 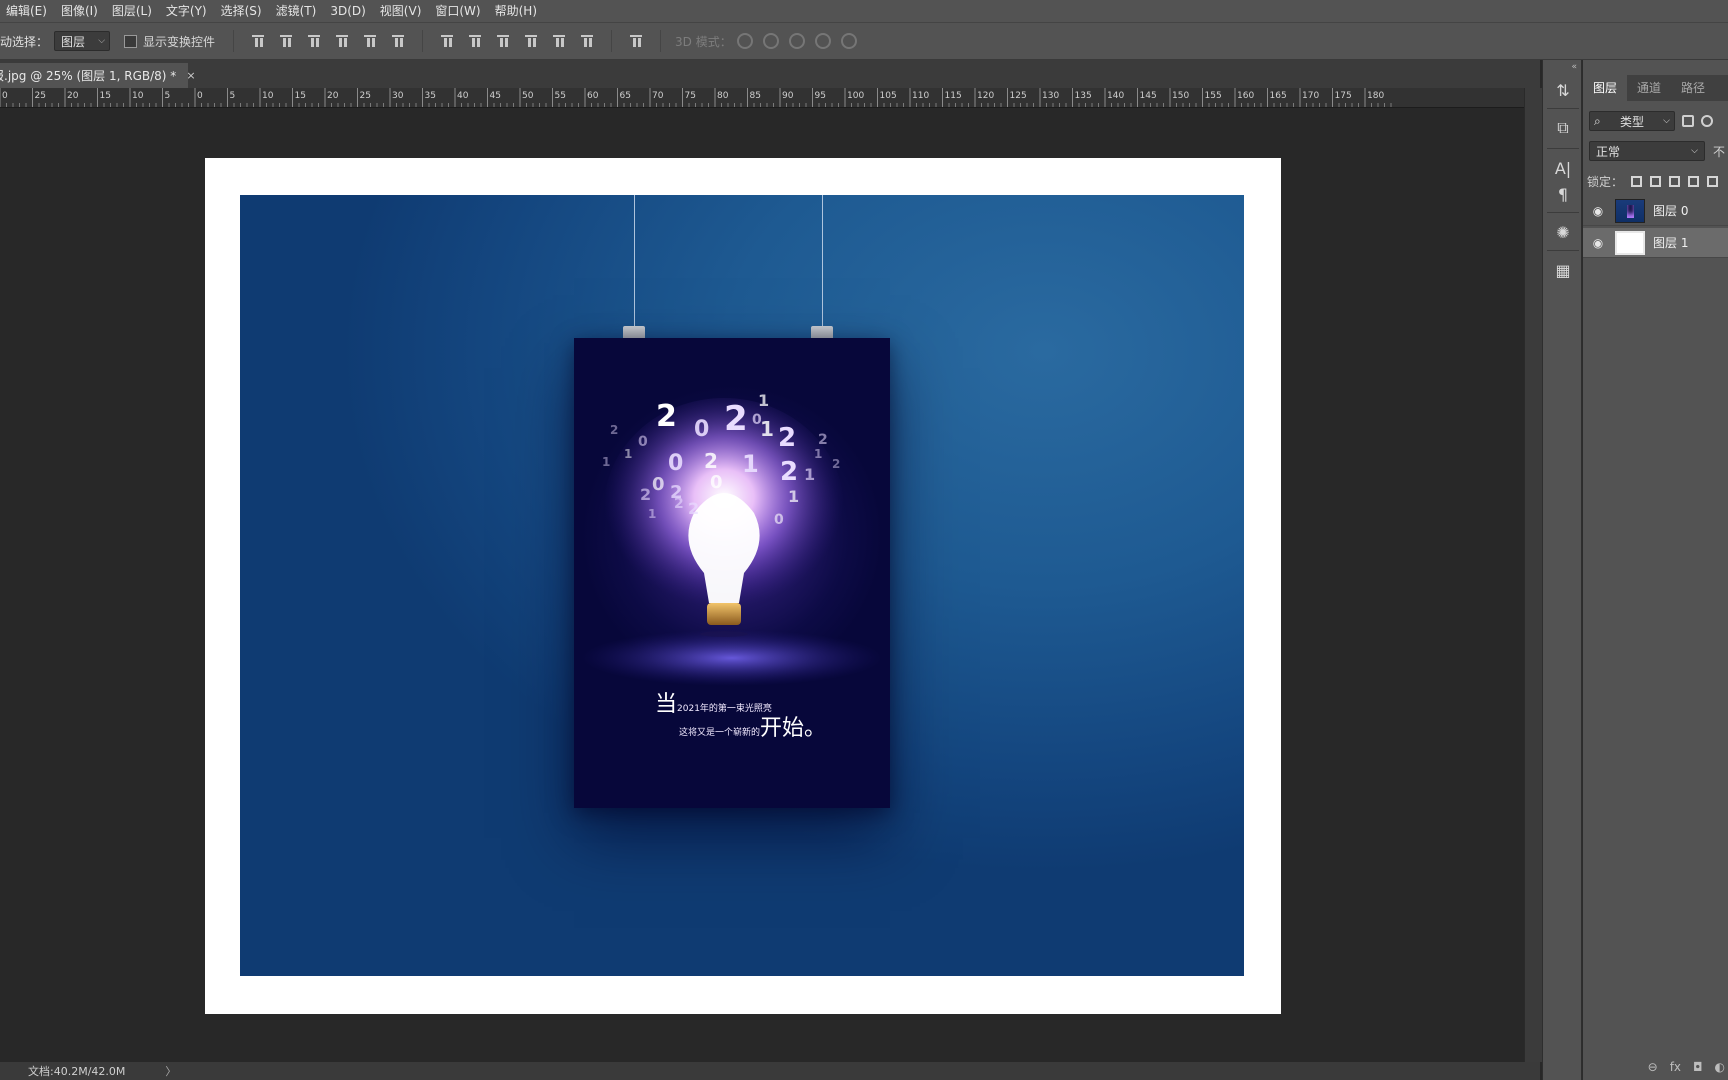 What do you see at coordinates (1605, 88) in the screenshot?
I see `tab-layers: 图层` at bounding box center [1605, 88].